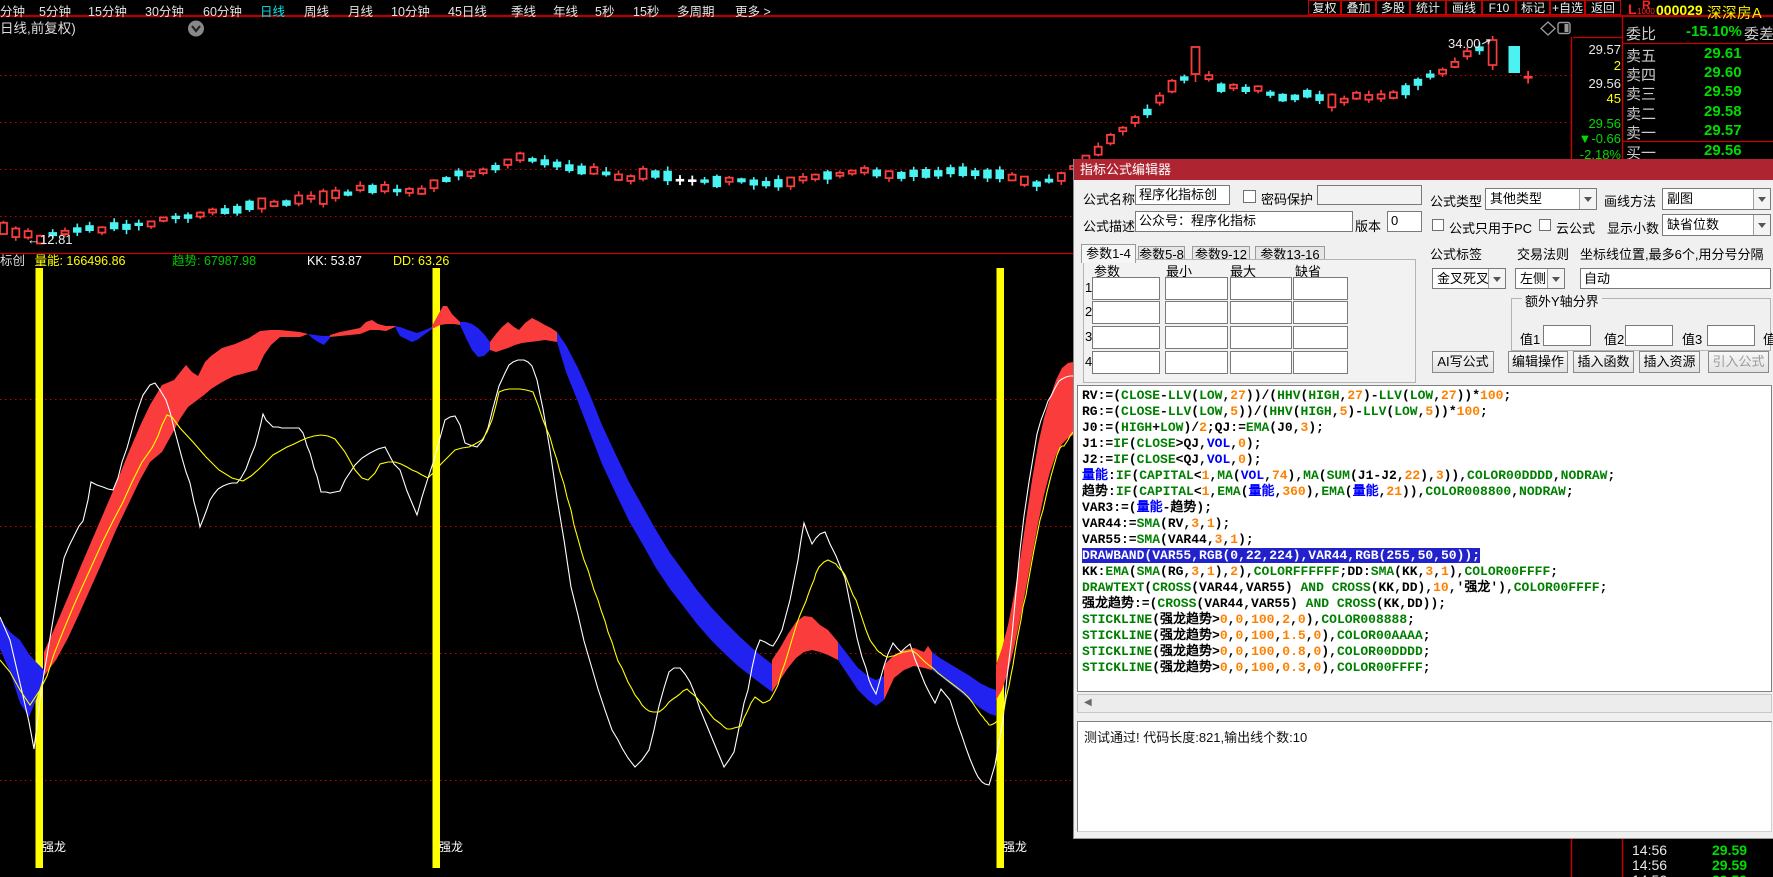 The image size is (1773, 877). Describe the element at coordinates (50, 239) in the screenshot. I see `svg-text: ←12.81` at that location.